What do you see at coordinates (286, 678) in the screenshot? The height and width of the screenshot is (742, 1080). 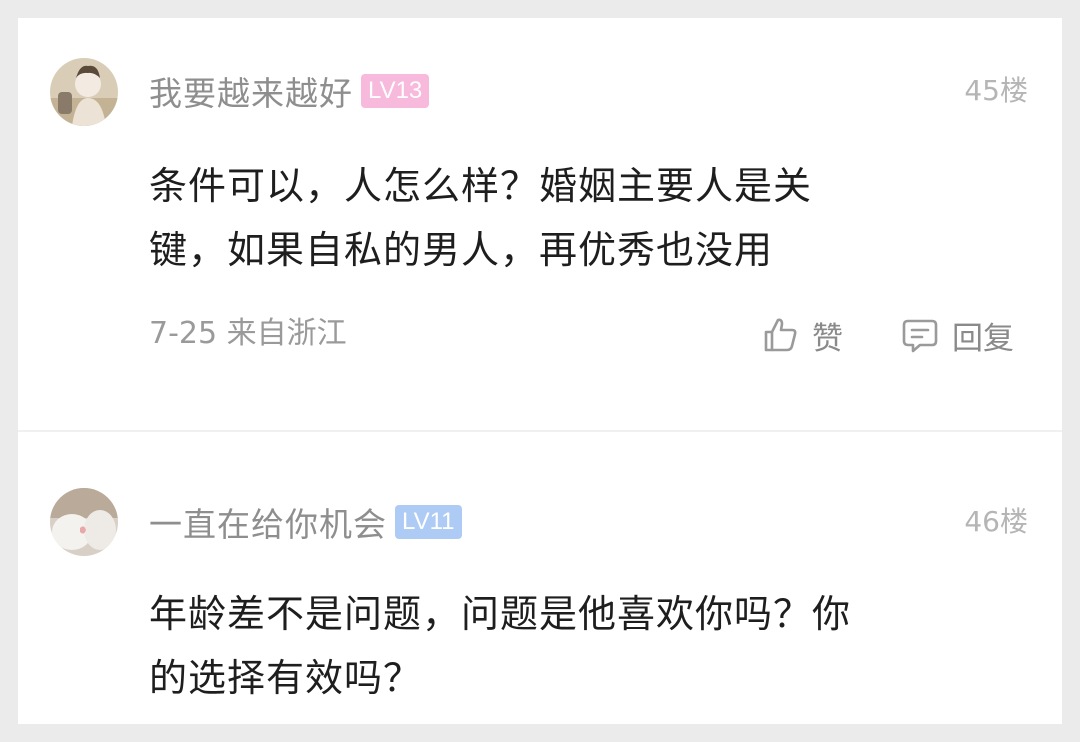 I see `comment-text-line: 的选择有效吗？` at bounding box center [286, 678].